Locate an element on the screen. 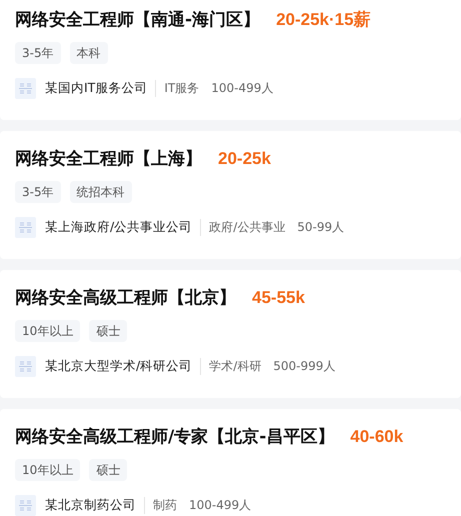 The width and height of the screenshot is (461, 516). job-title: 网络安全高级工程师【北京】 is located at coordinates (125, 298).